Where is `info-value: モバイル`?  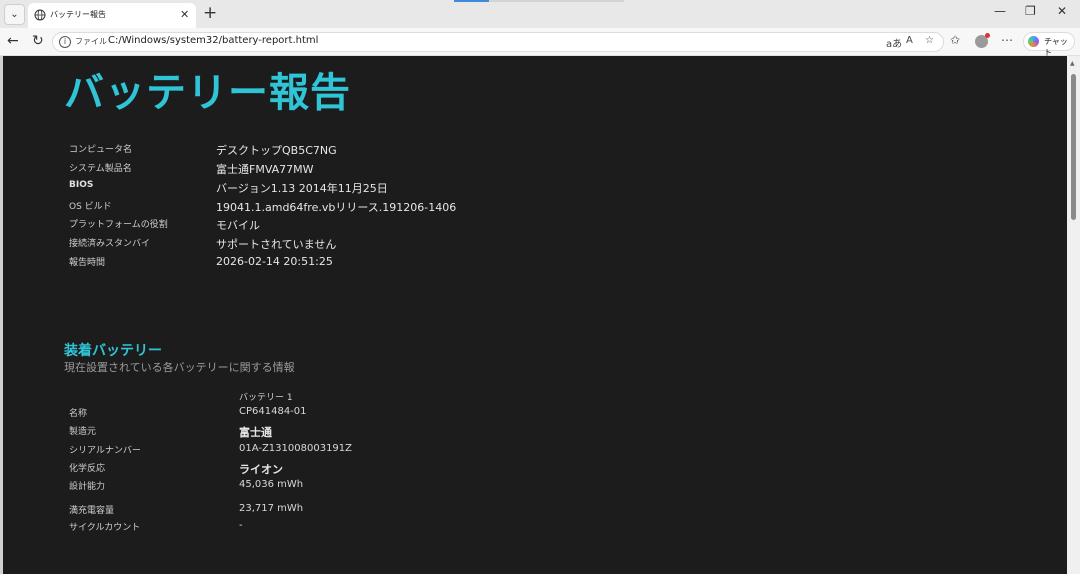 info-value: モバイル is located at coordinates (238, 225).